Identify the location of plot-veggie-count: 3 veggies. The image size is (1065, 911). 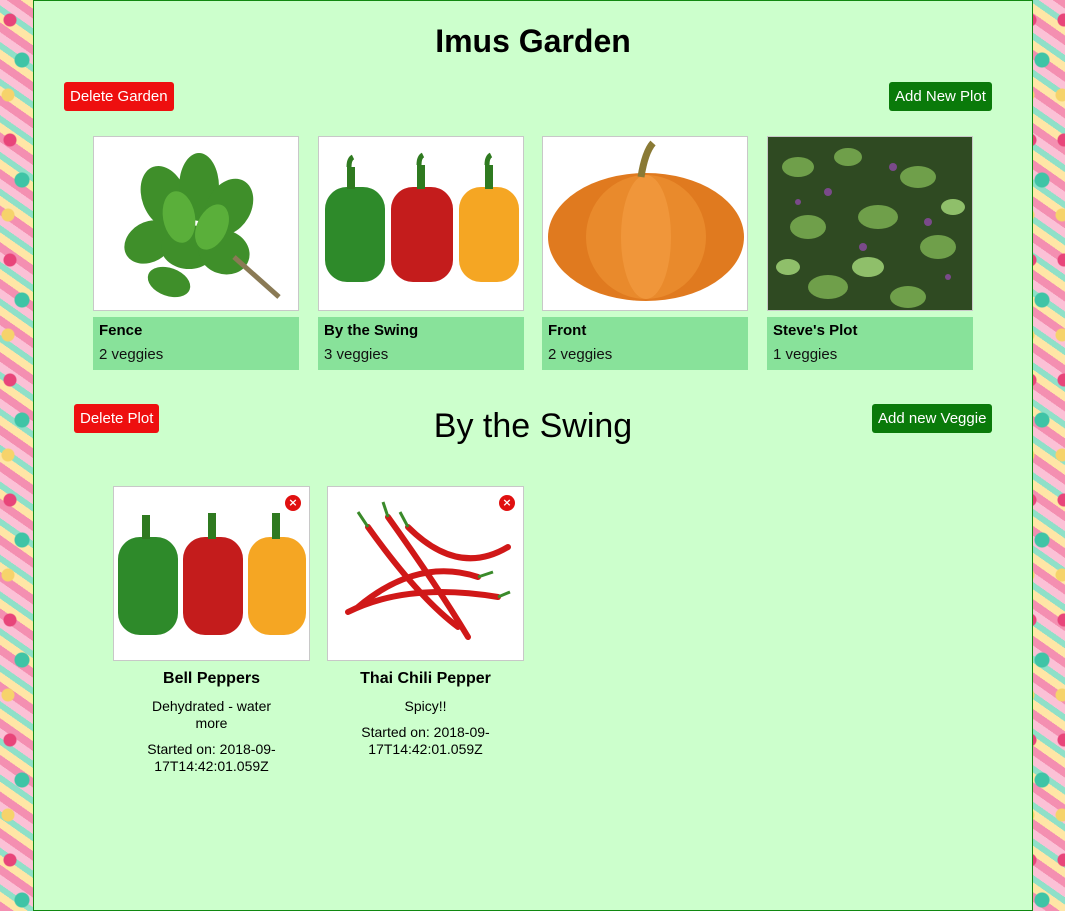
(356, 354).